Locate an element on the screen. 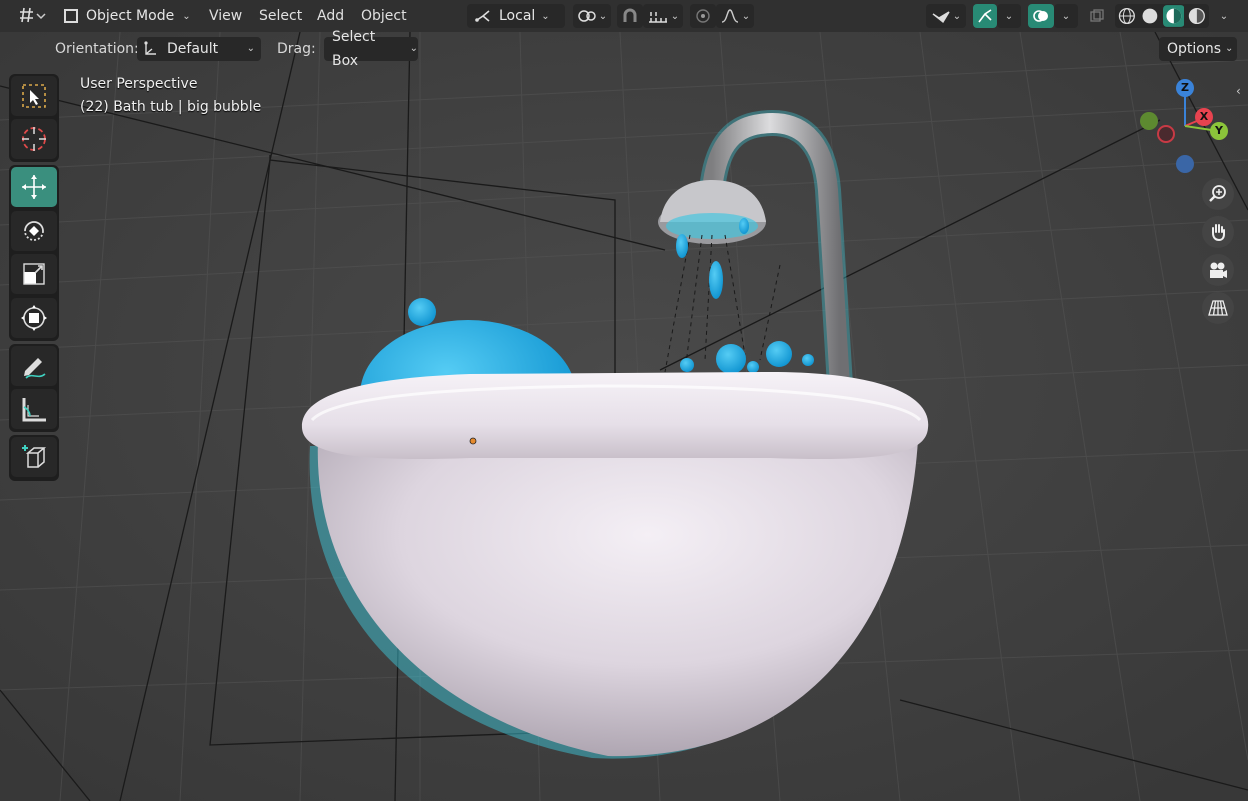  tool-select-box is located at coordinates (34, 96).